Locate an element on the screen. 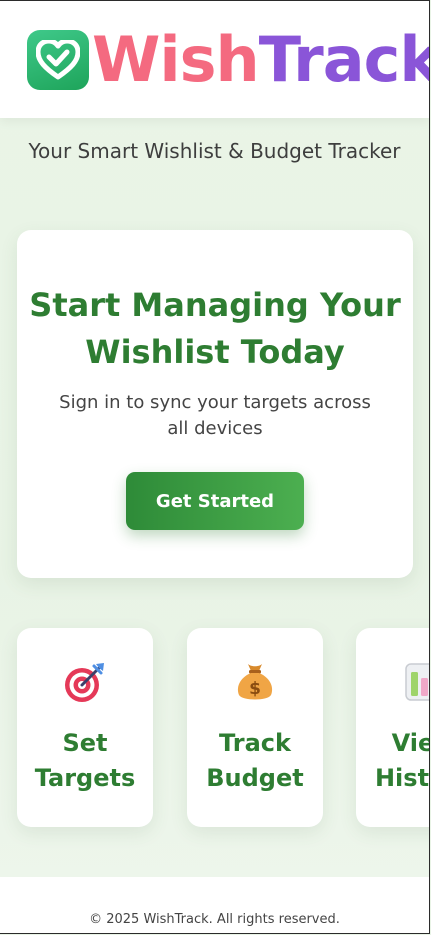 The image size is (431, 935). feature-label-line1: Track is located at coordinates (255, 743).